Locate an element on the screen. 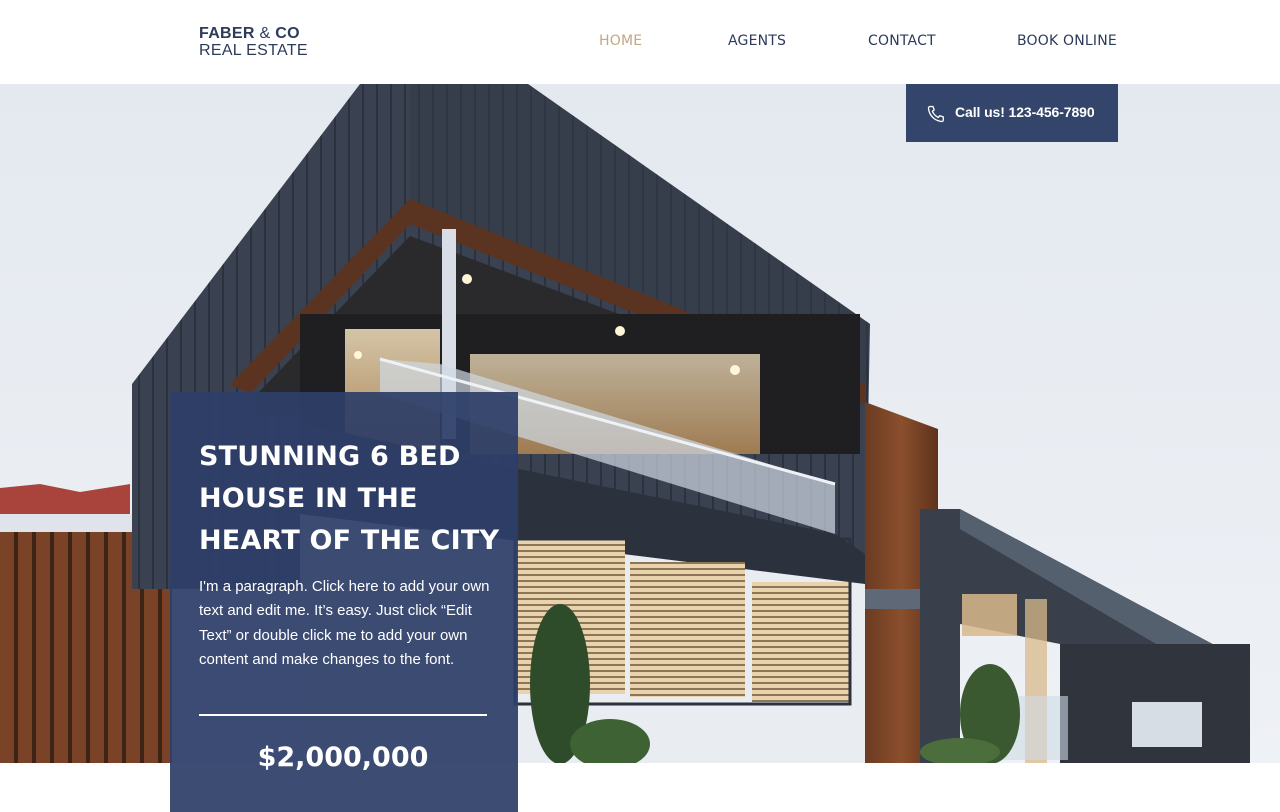 Image resolution: width=1280 pixels, height=812 pixels. nav-contact: CONTACT is located at coordinates (902, 41).